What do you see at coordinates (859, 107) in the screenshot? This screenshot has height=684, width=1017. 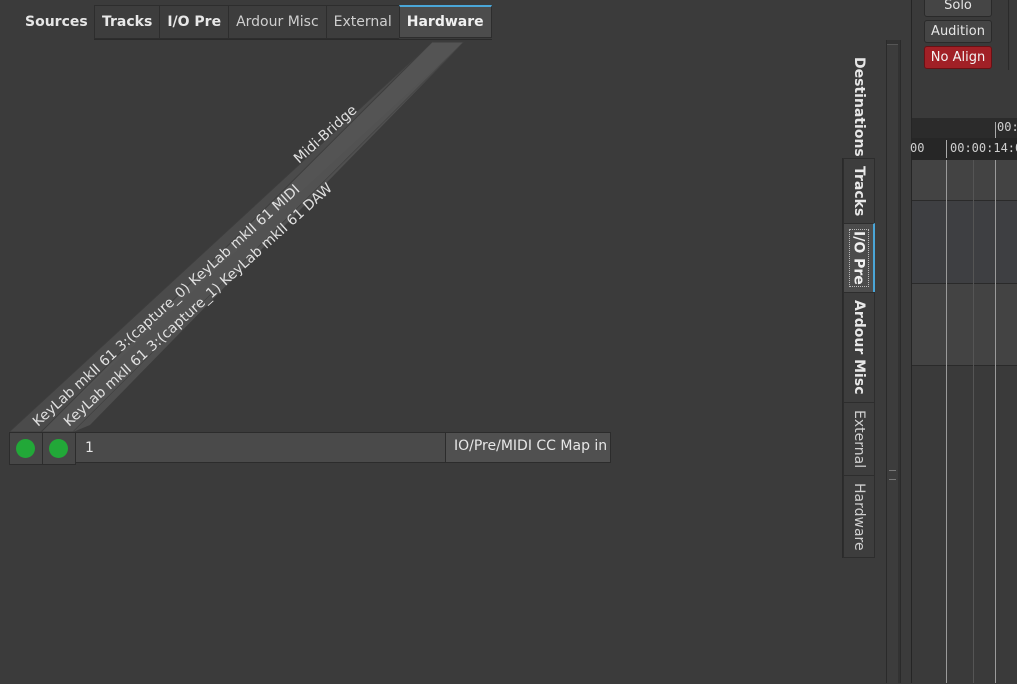 I see `destinations-label: Destinations` at bounding box center [859, 107].